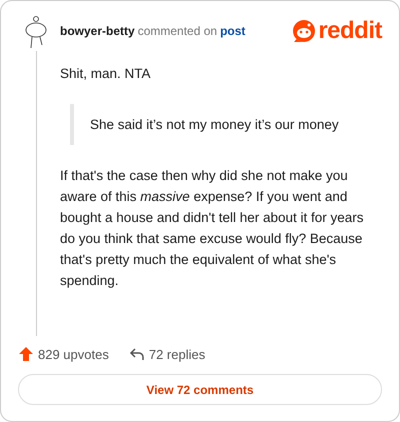  Describe the element at coordinates (136, 354) in the screenshot. I see `reply-icon` at that location.